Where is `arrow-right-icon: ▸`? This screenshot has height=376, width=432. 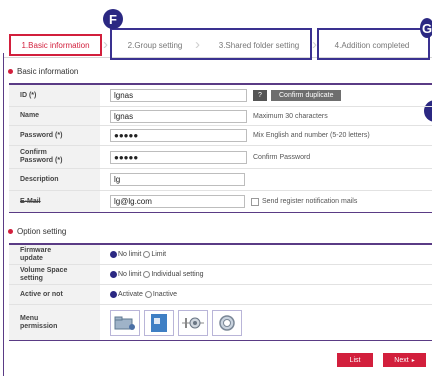
arrow-right-icon: ▸ is located at coordinates (413, 360).